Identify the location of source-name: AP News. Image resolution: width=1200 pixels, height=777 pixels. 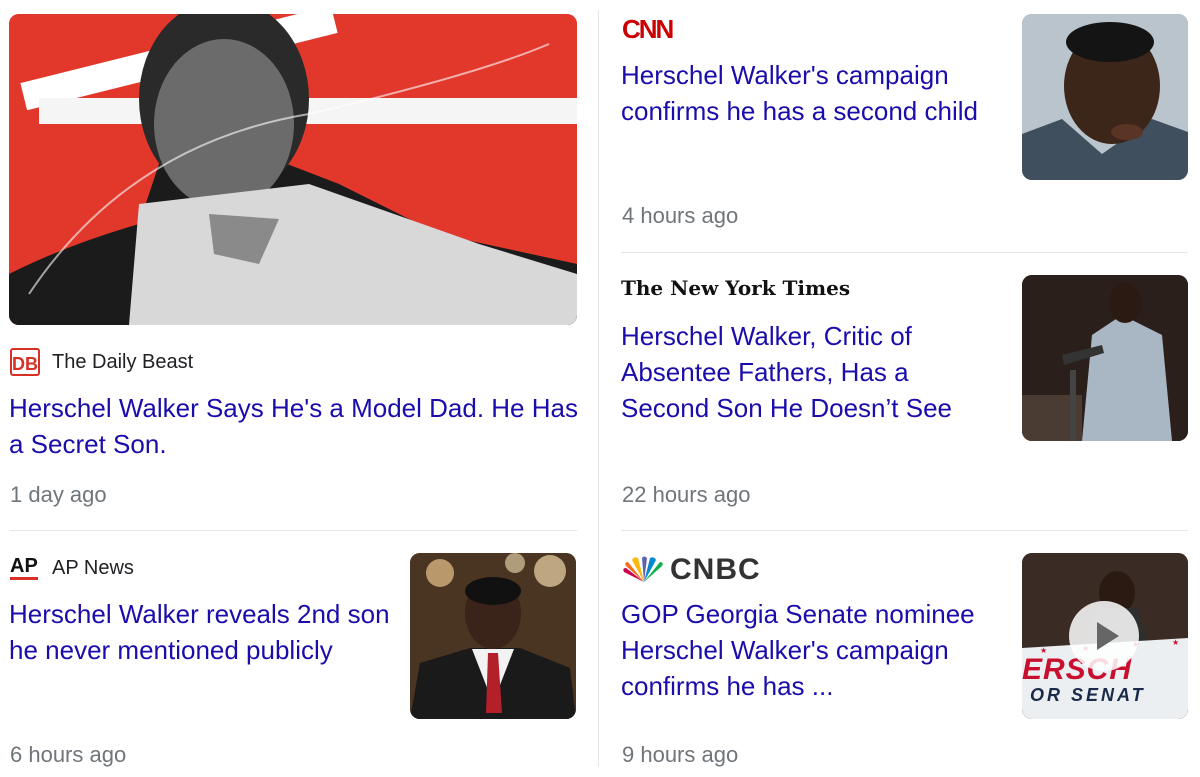
(93, 568).